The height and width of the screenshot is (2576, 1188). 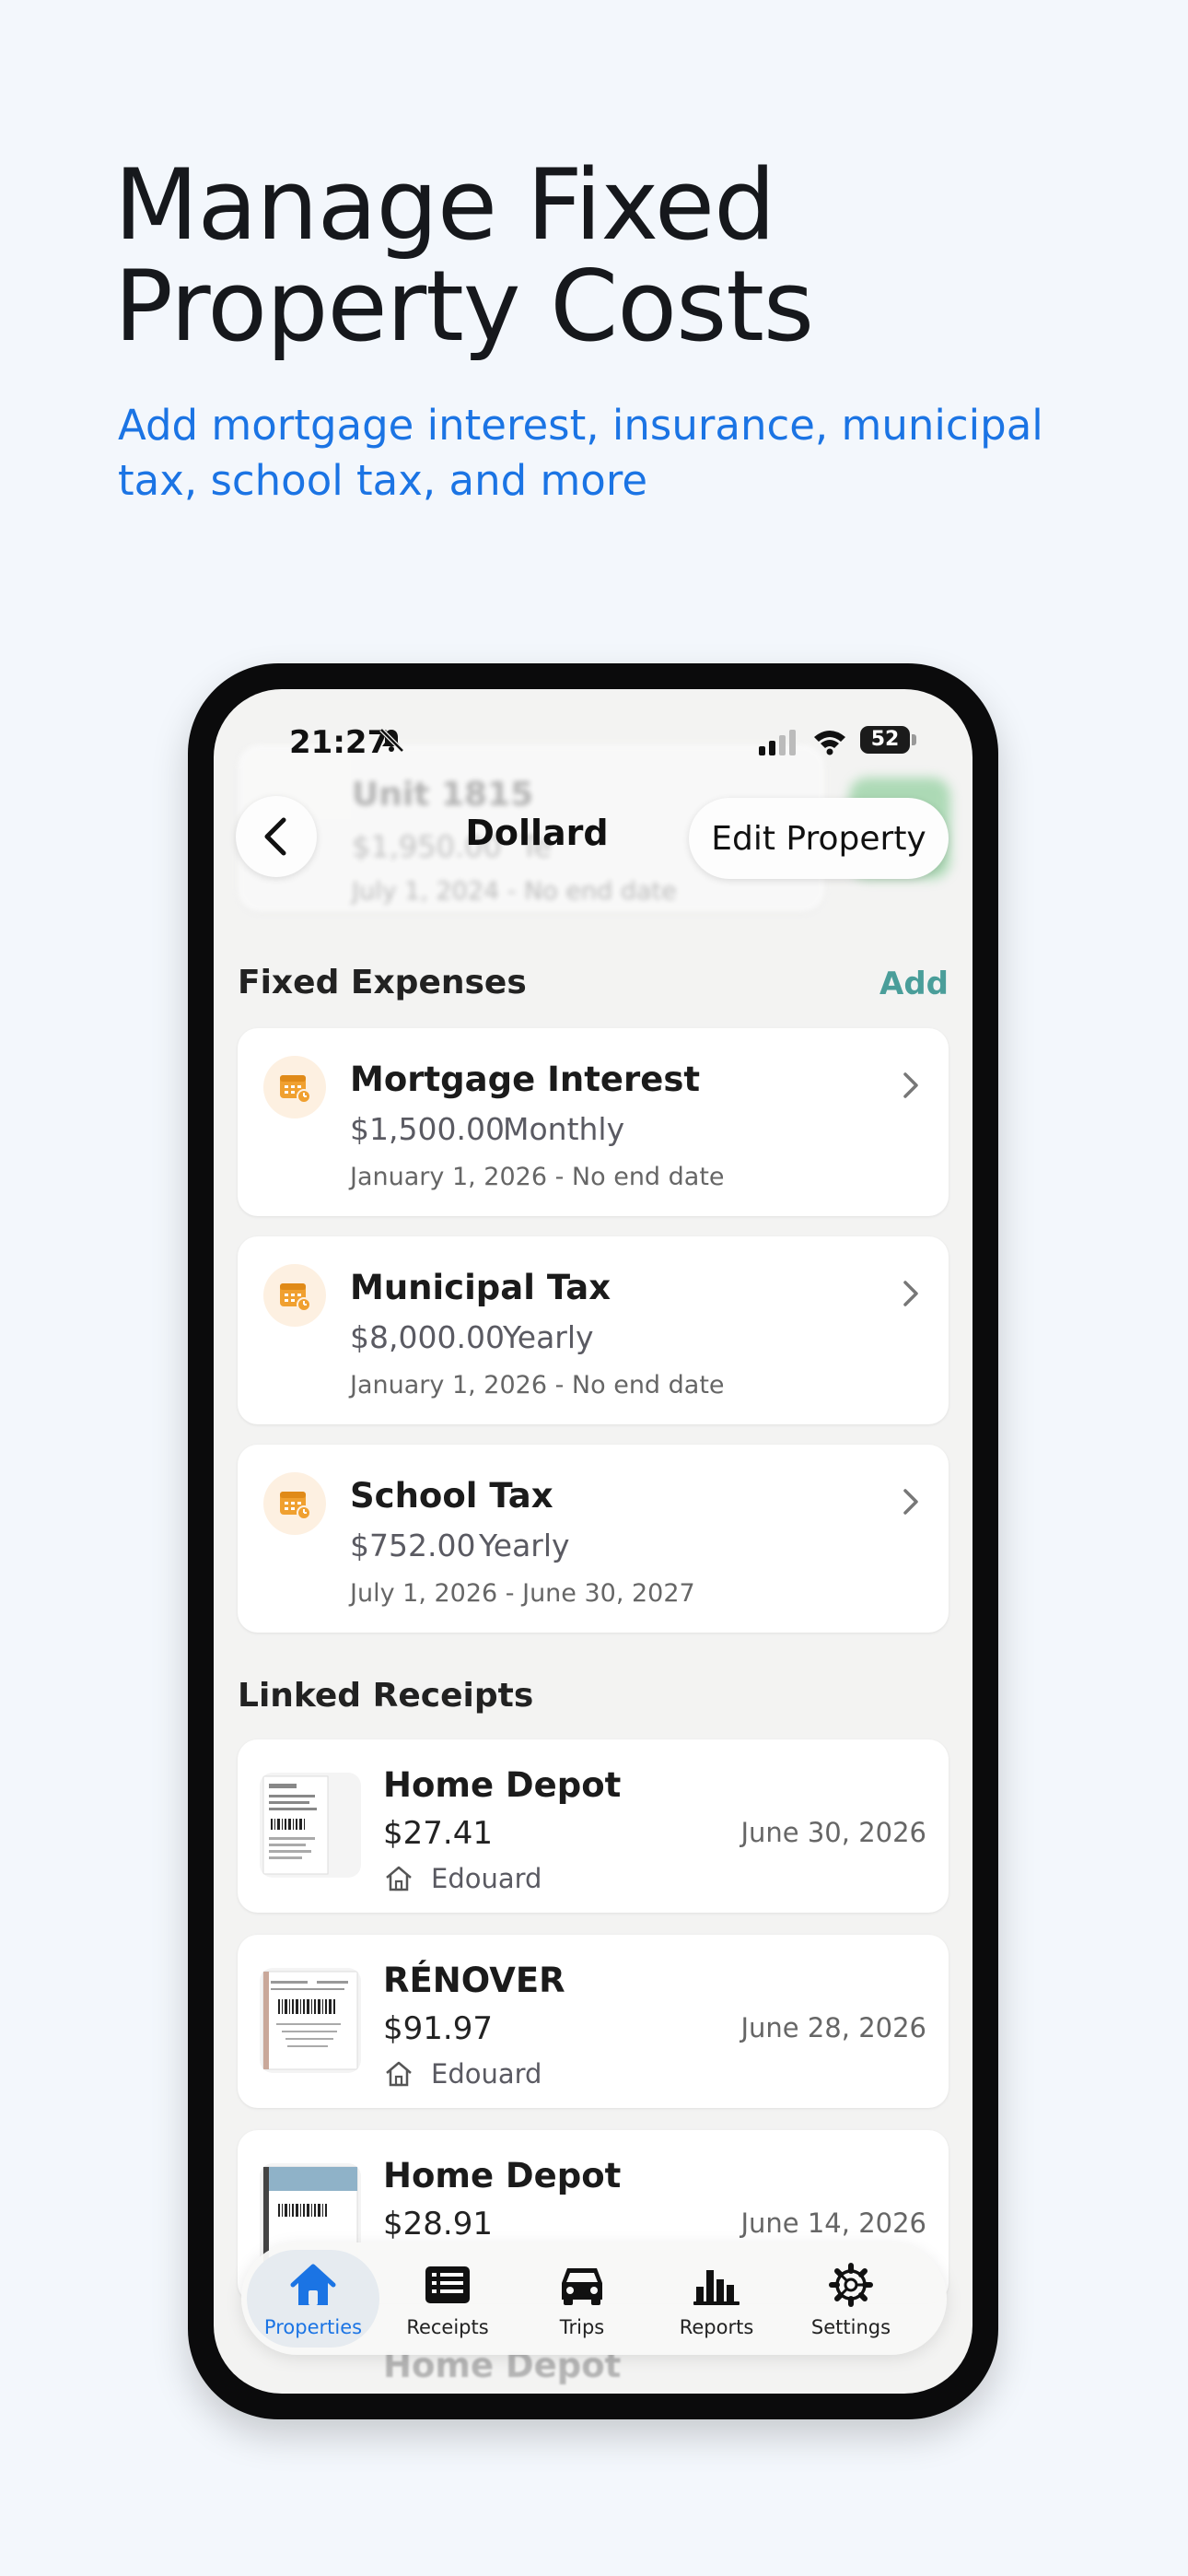 What do you see at coordinates (582, 2286) in the screenshot?
I see `car-icon` at bounding box center [582, 2286].